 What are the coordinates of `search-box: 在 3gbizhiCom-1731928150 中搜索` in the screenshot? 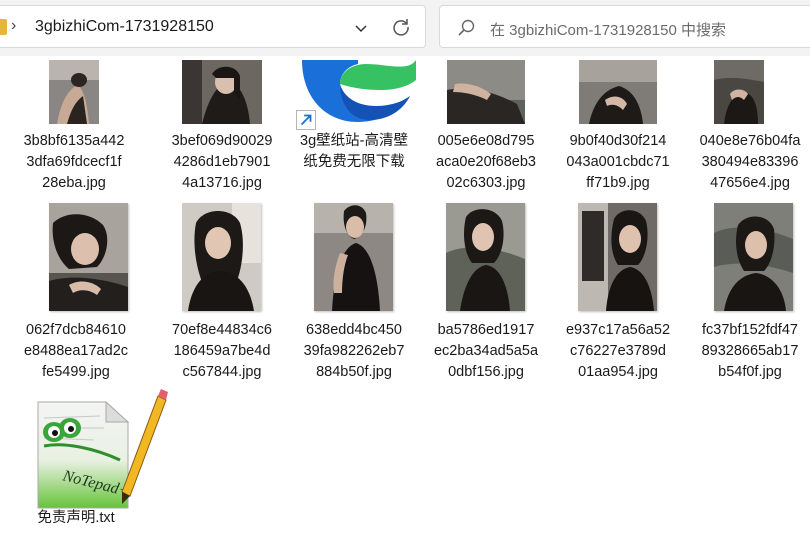 It's located at (624, 26).